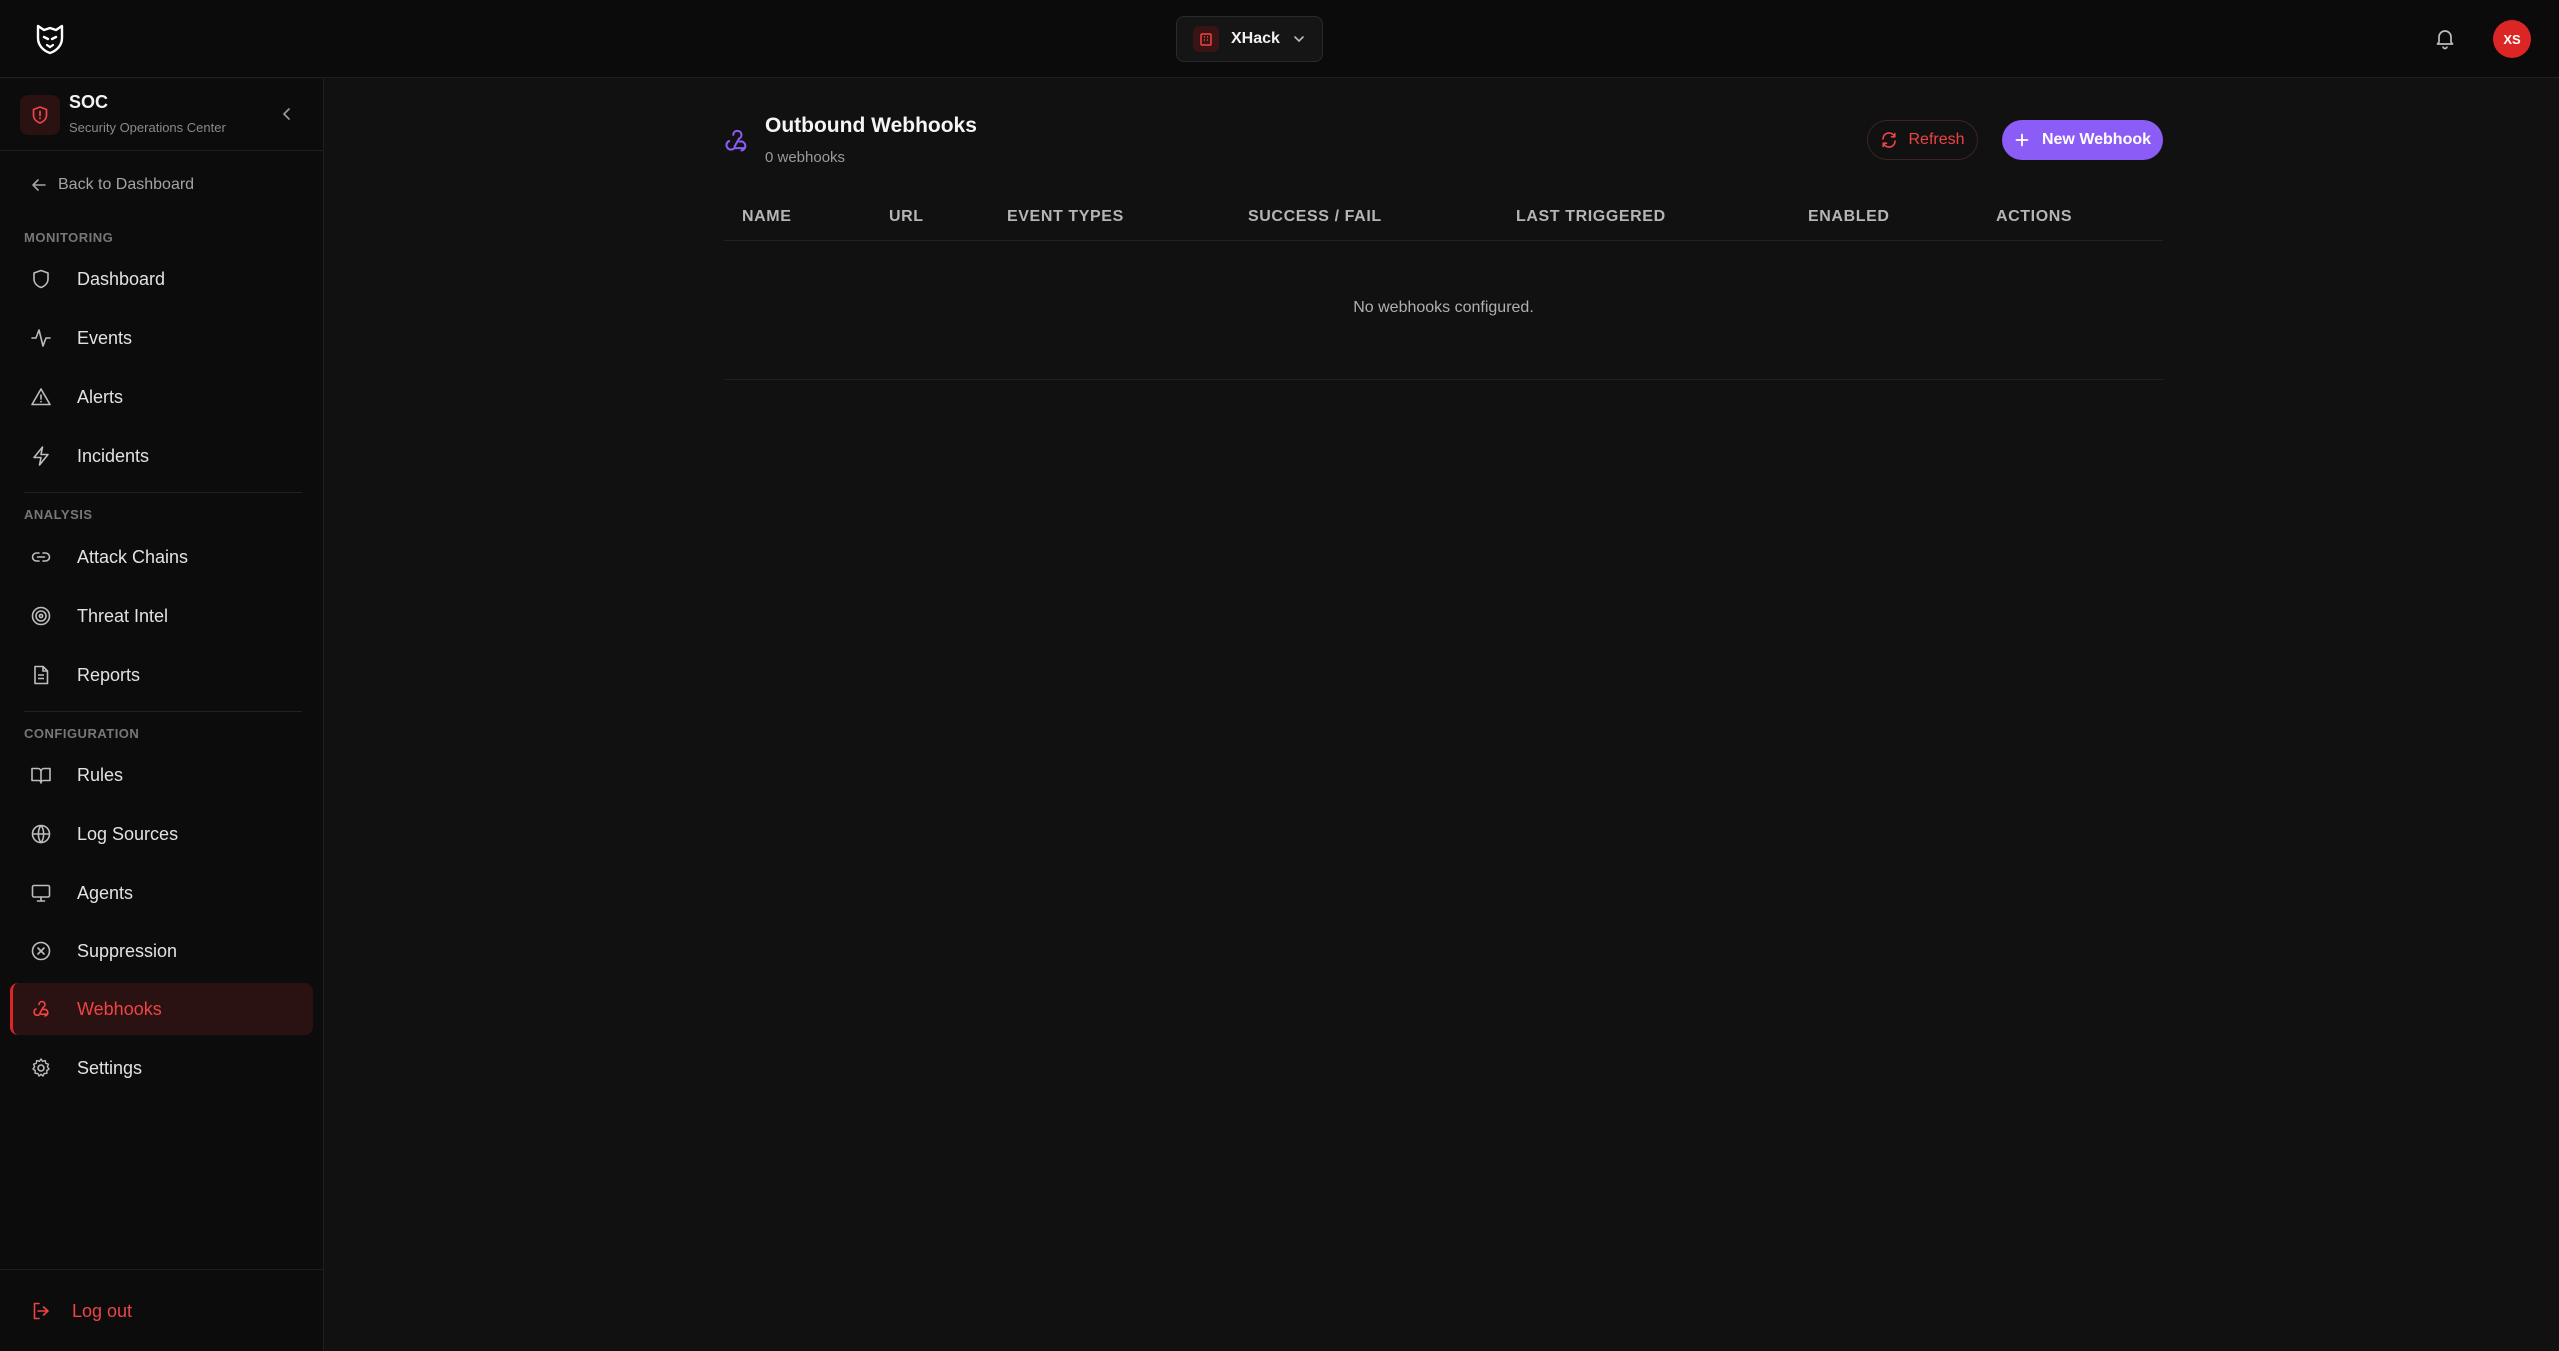 The image size is (2559, 1351). I want to click on x-circle-icon, so click(41, 951).